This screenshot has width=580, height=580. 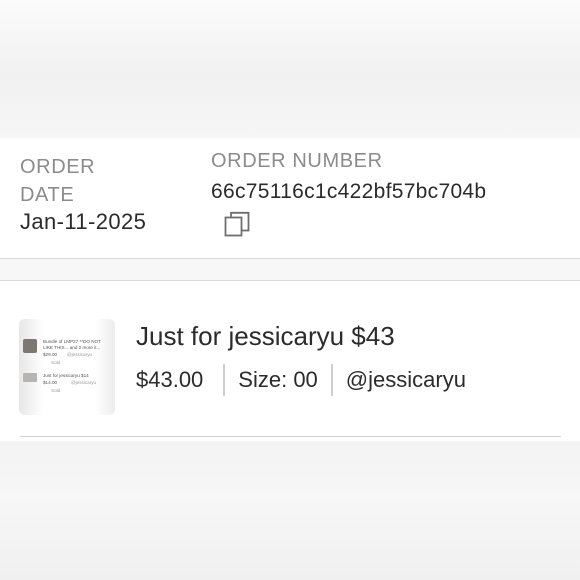 I want to click on thumb-row2-user: @jessicaryu, so click(x=84, y=382).